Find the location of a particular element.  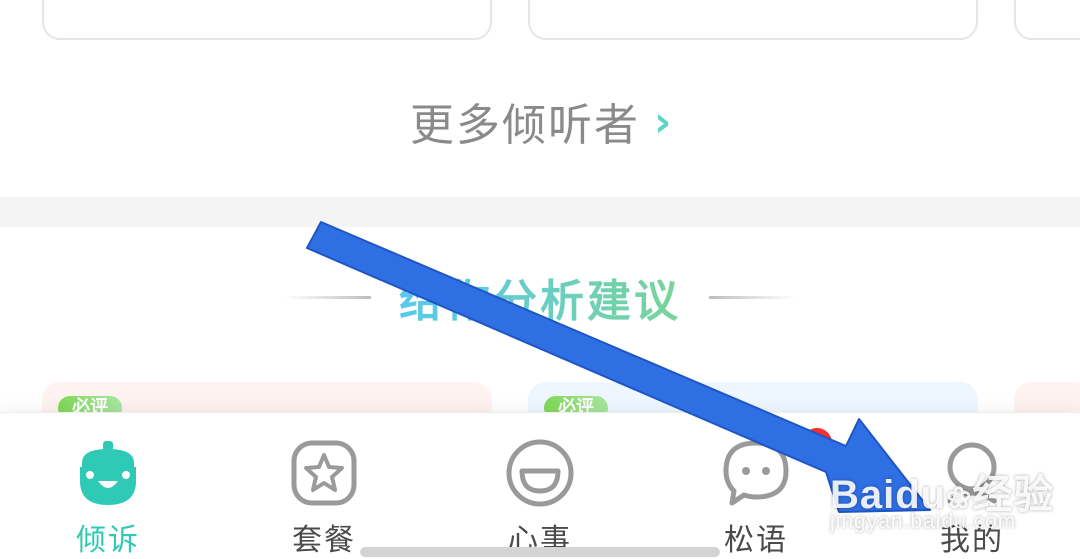

baidu-watermark: Baidu❀经验 jingyan.baidu.com is located at coordinates (950, 490).